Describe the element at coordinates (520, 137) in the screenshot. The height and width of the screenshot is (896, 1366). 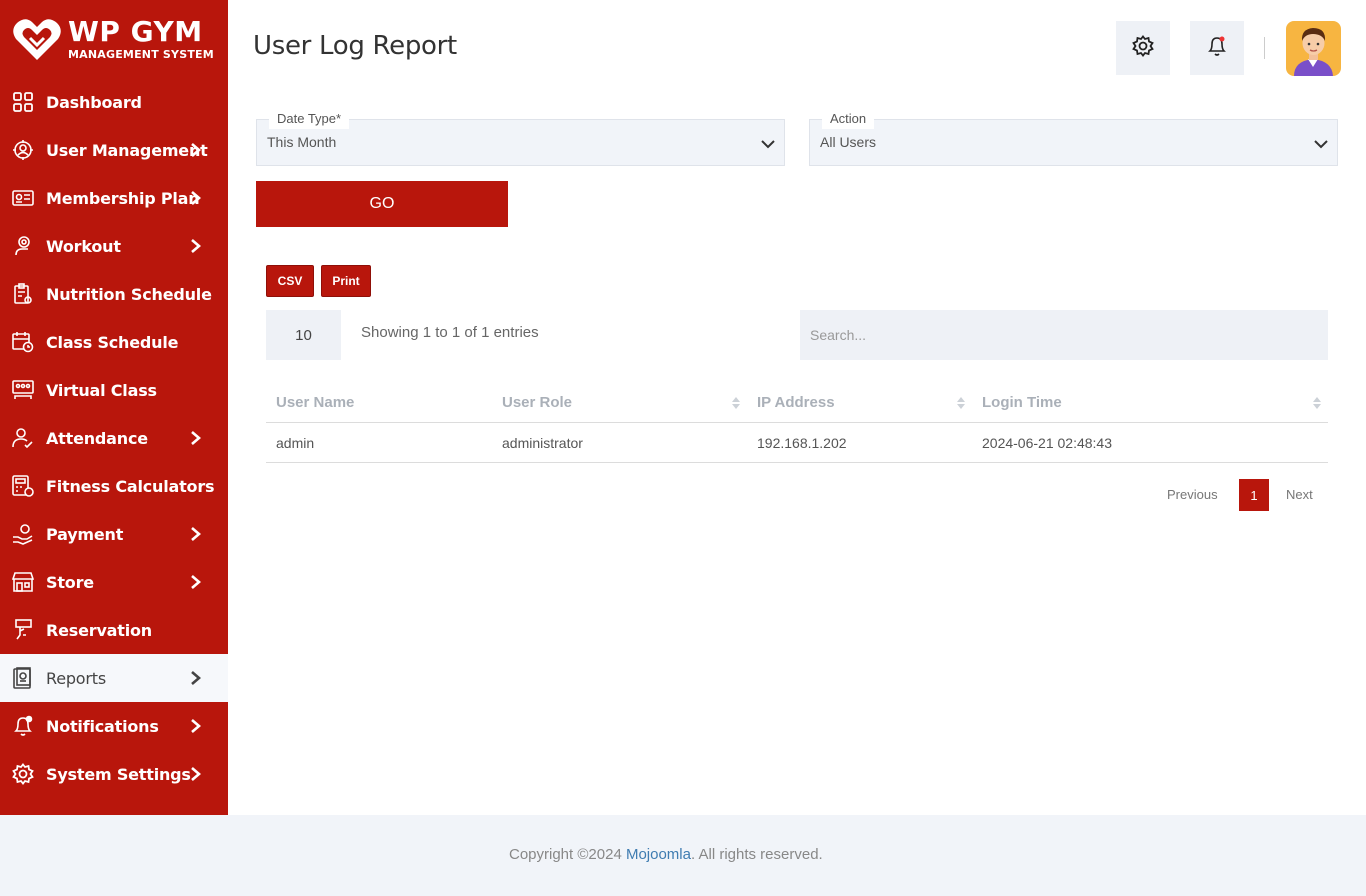
I see `date-type-select: Date Type* This Month` at that location.